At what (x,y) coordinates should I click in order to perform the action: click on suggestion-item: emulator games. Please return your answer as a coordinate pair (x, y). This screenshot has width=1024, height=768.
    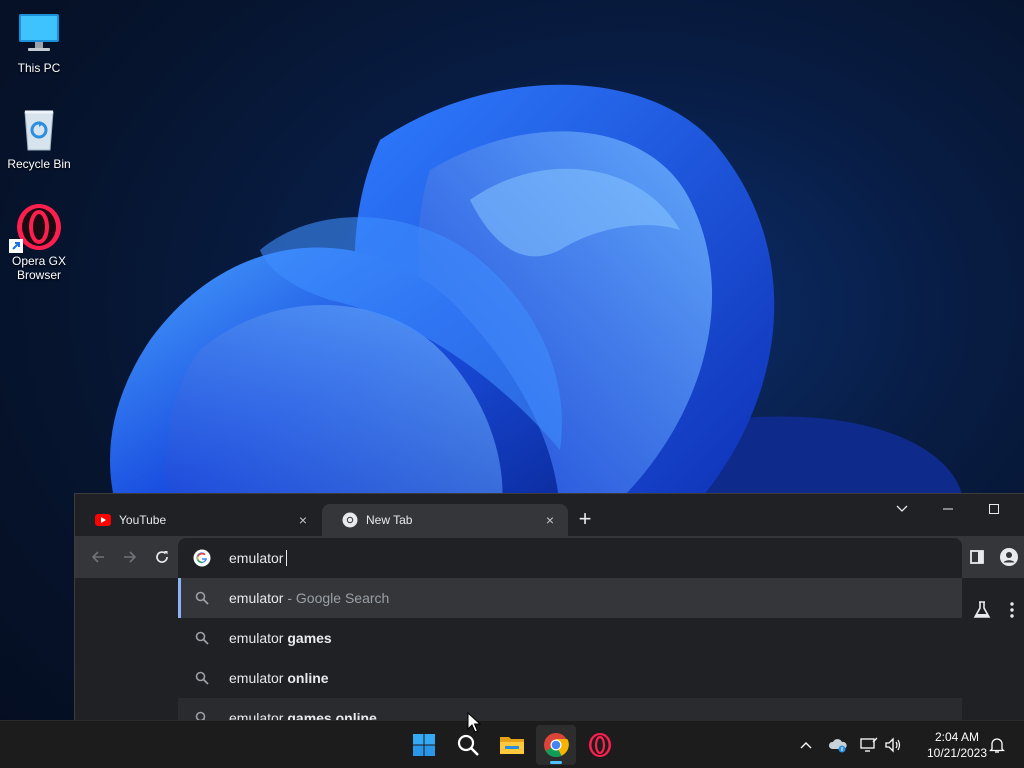
    Looking at the image, I should click on (570, 638).